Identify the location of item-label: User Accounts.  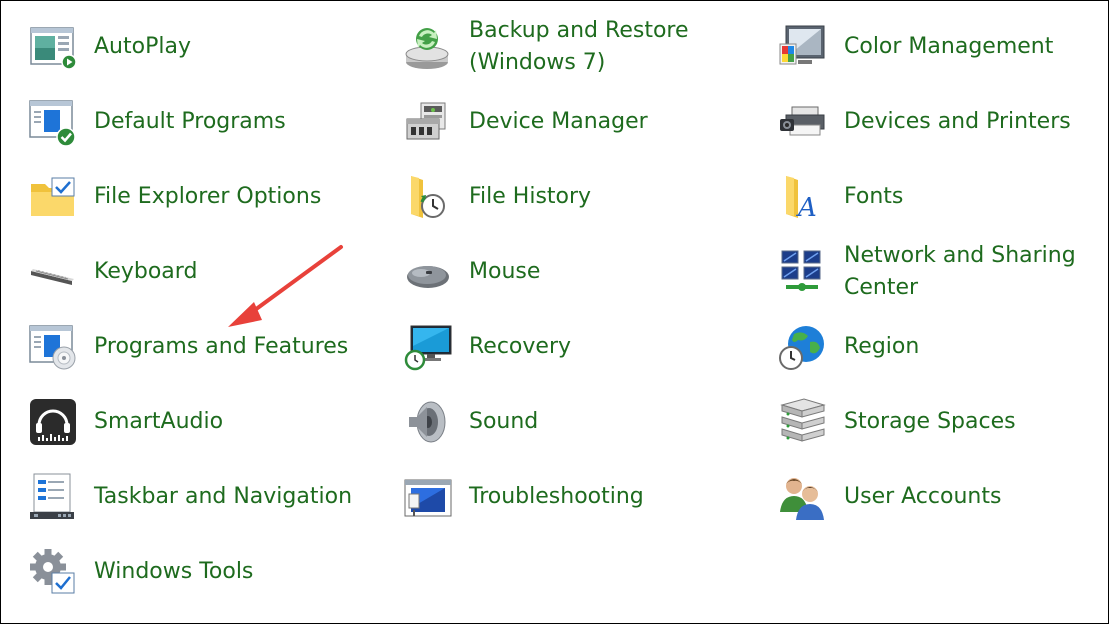
(923, 496).